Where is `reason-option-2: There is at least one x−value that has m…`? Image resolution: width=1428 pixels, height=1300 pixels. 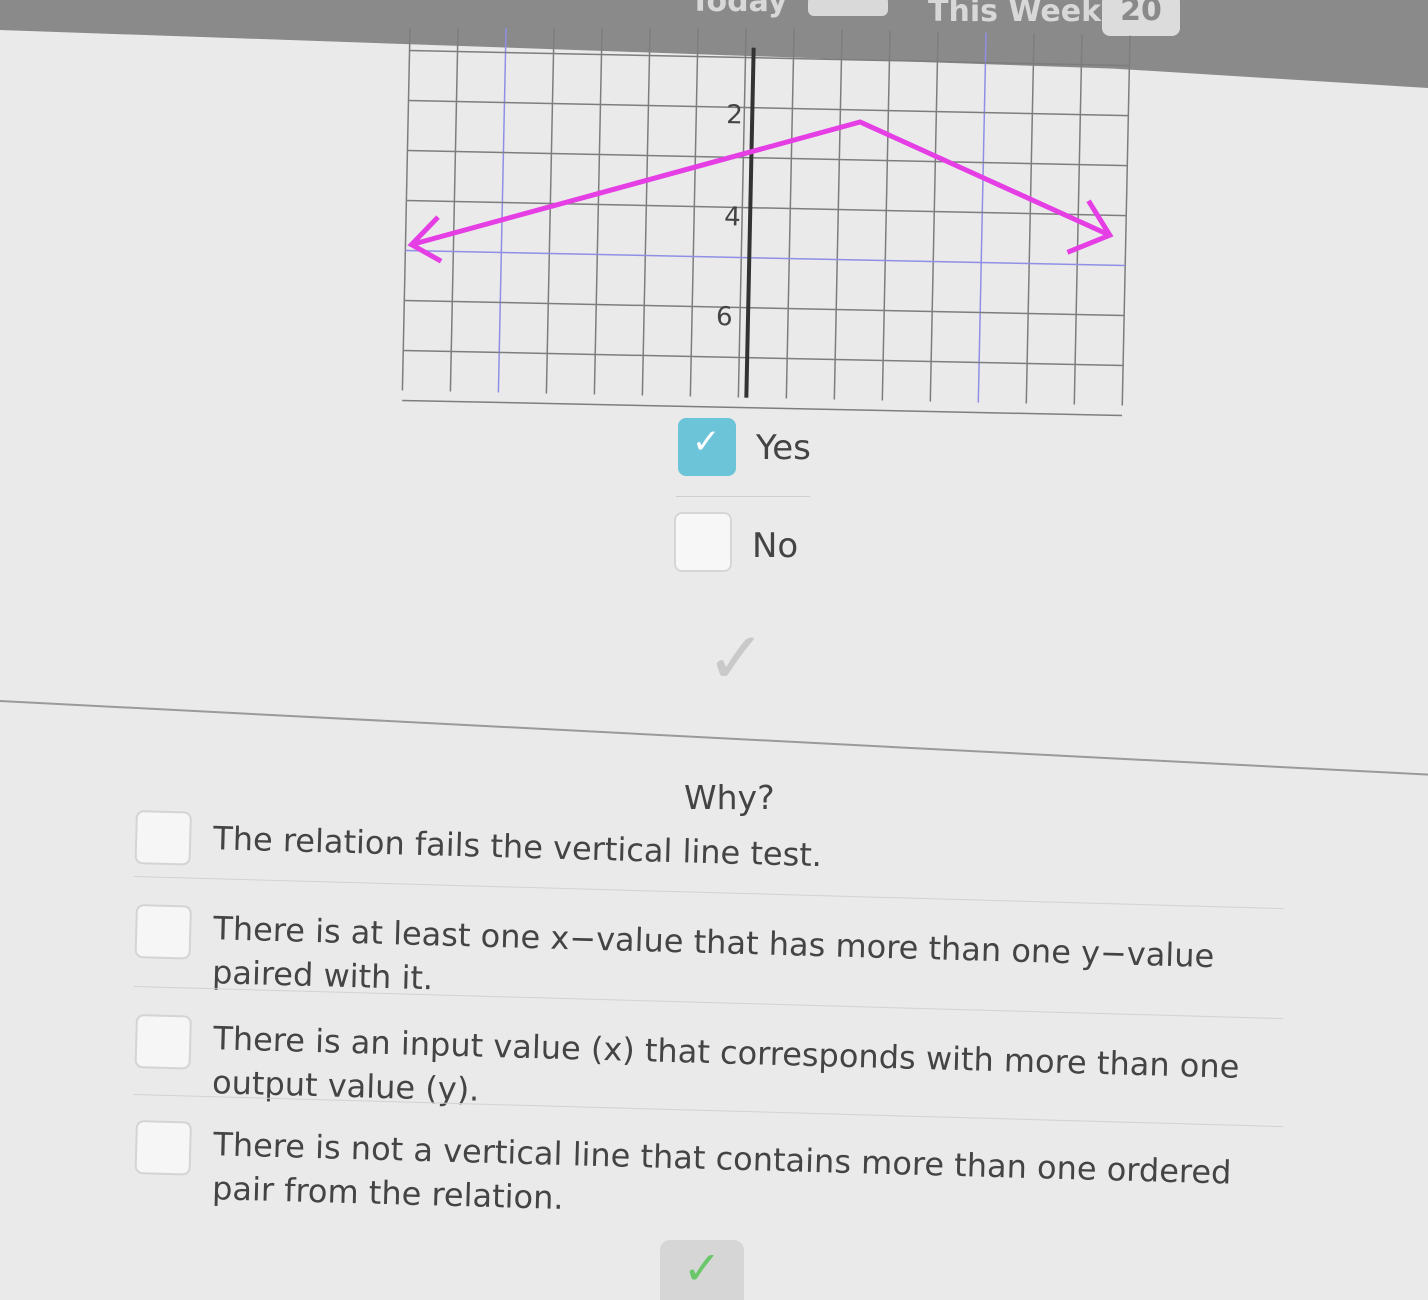
reason-option-2: There is at least one x−value that has m… is located at coordinates (724, 962).